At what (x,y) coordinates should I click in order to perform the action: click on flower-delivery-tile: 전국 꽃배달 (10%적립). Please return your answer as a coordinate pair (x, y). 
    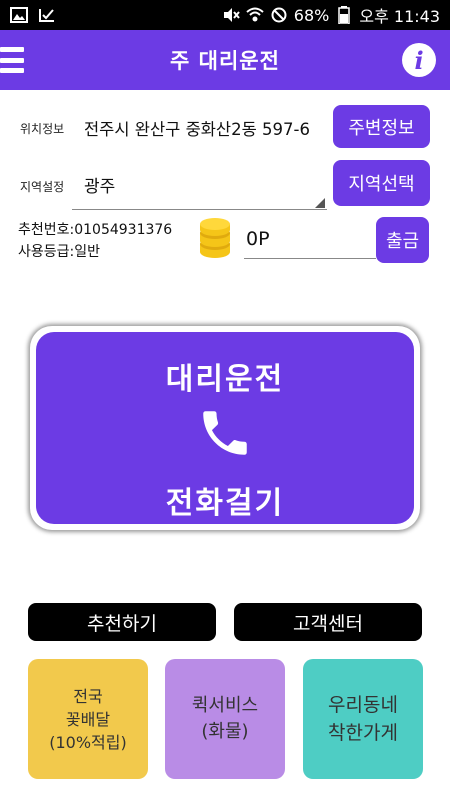
    Looking at the image, I should click on (88, 719).